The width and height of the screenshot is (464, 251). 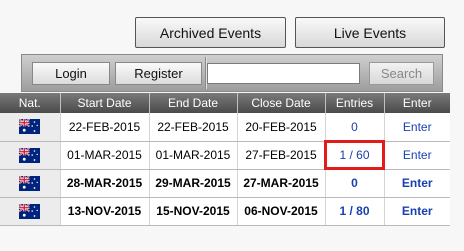 What do you see at coordinates (104, 103) in the screenshot?
I see `column-header-start-date: Start Date` at bounding box center [104, 103].